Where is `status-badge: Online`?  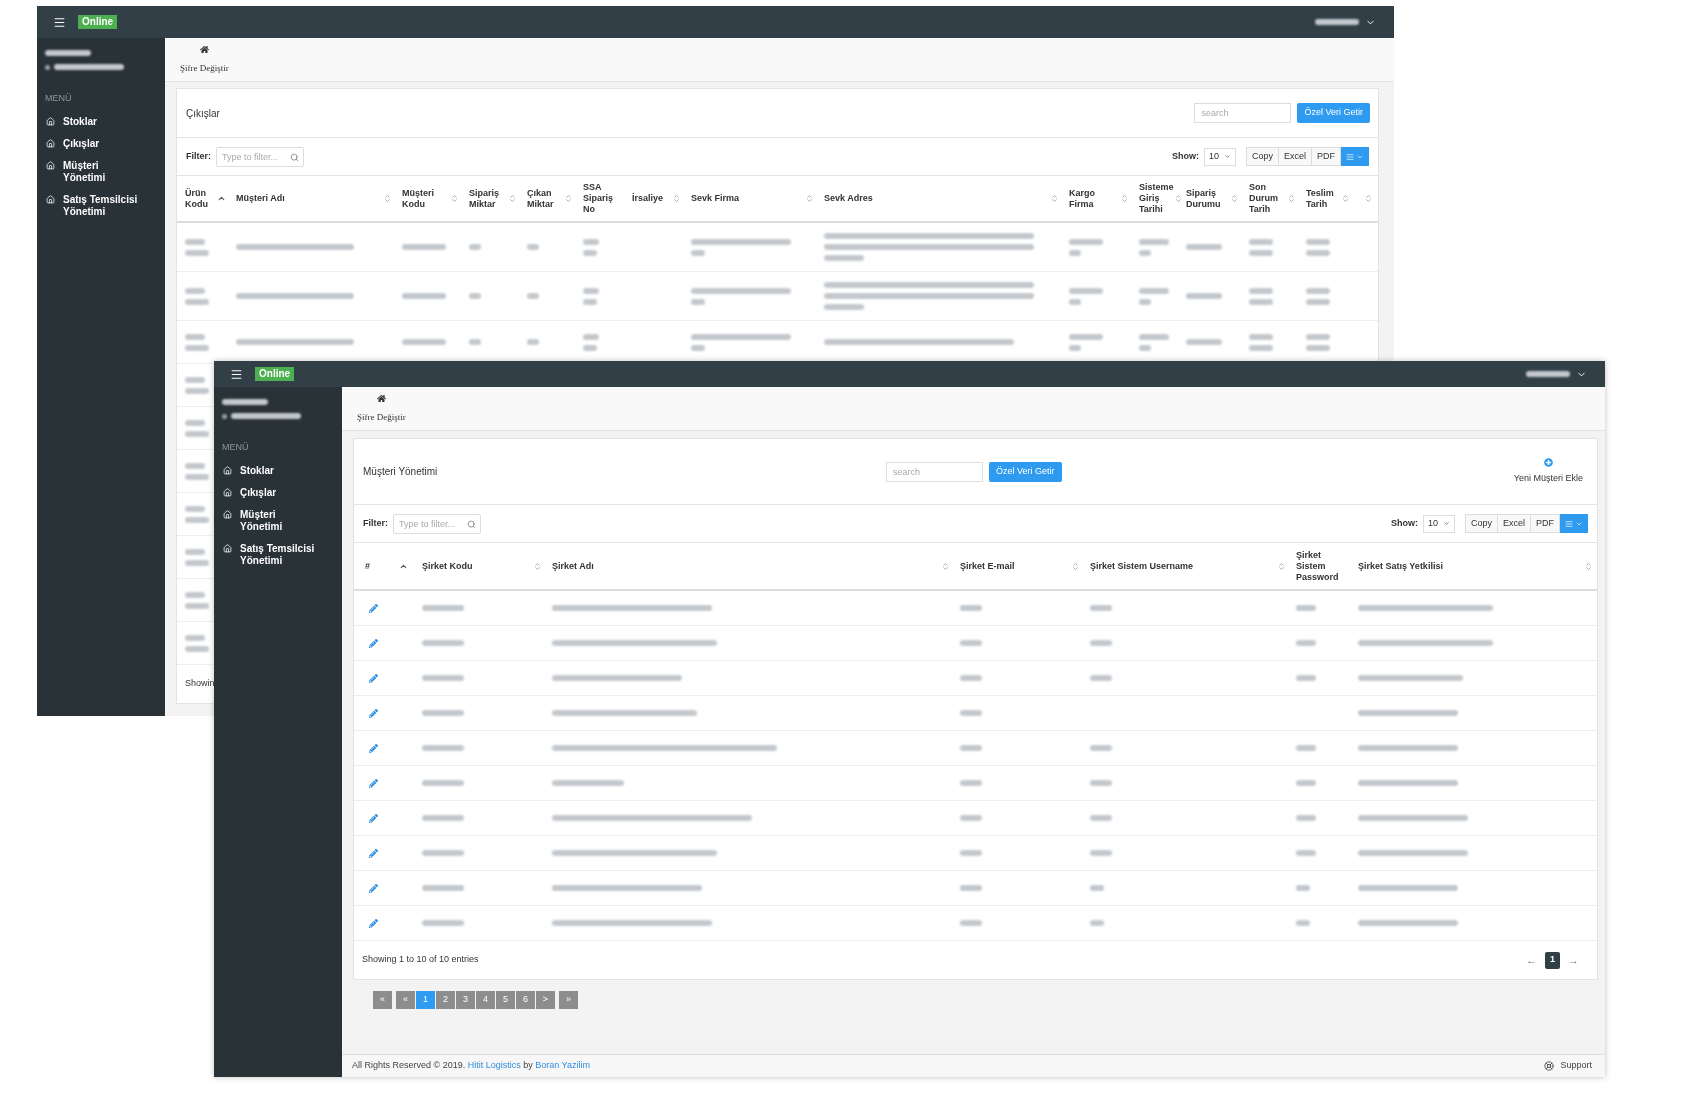 status-badge: Online is located at coordinates (275, 374).